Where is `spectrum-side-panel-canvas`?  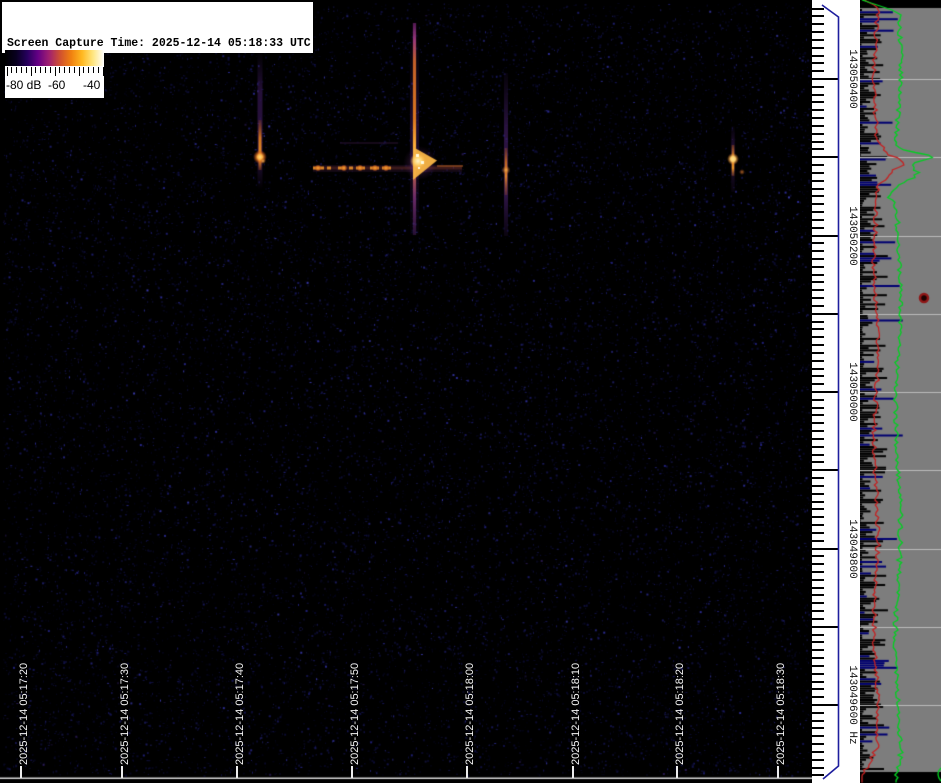 spectrum-side-panel-canvas is located at coordinates (900, 391).